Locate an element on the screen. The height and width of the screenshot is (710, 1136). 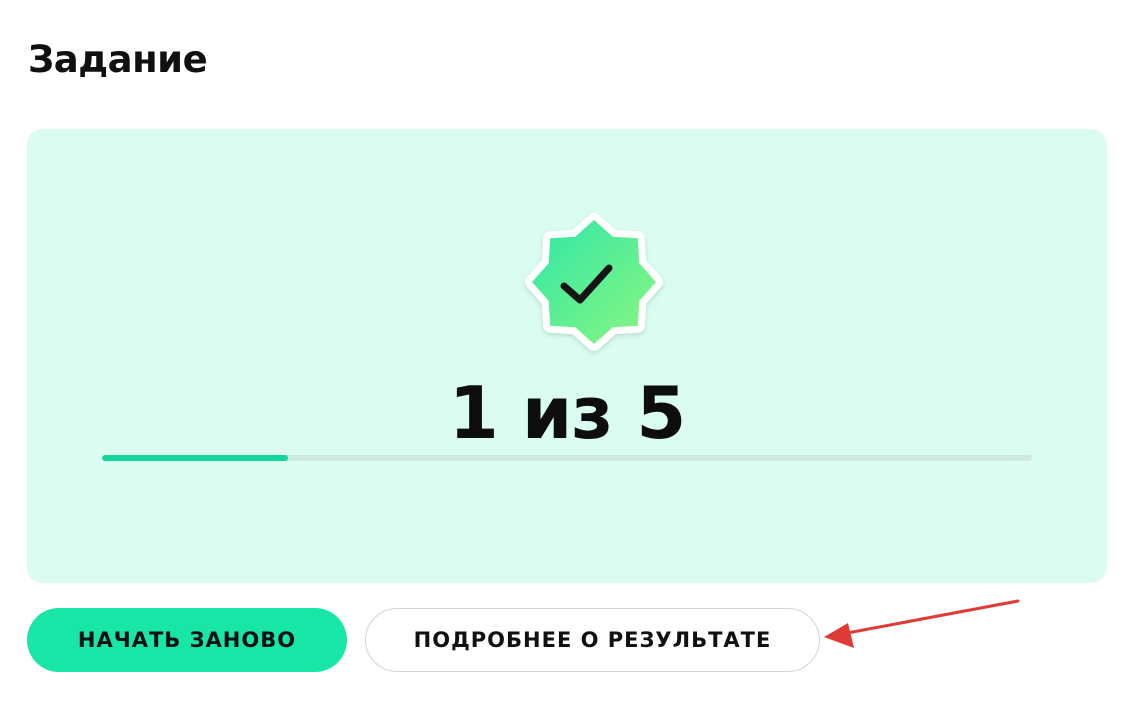
progress-bar is located at coordinates (567, 458).